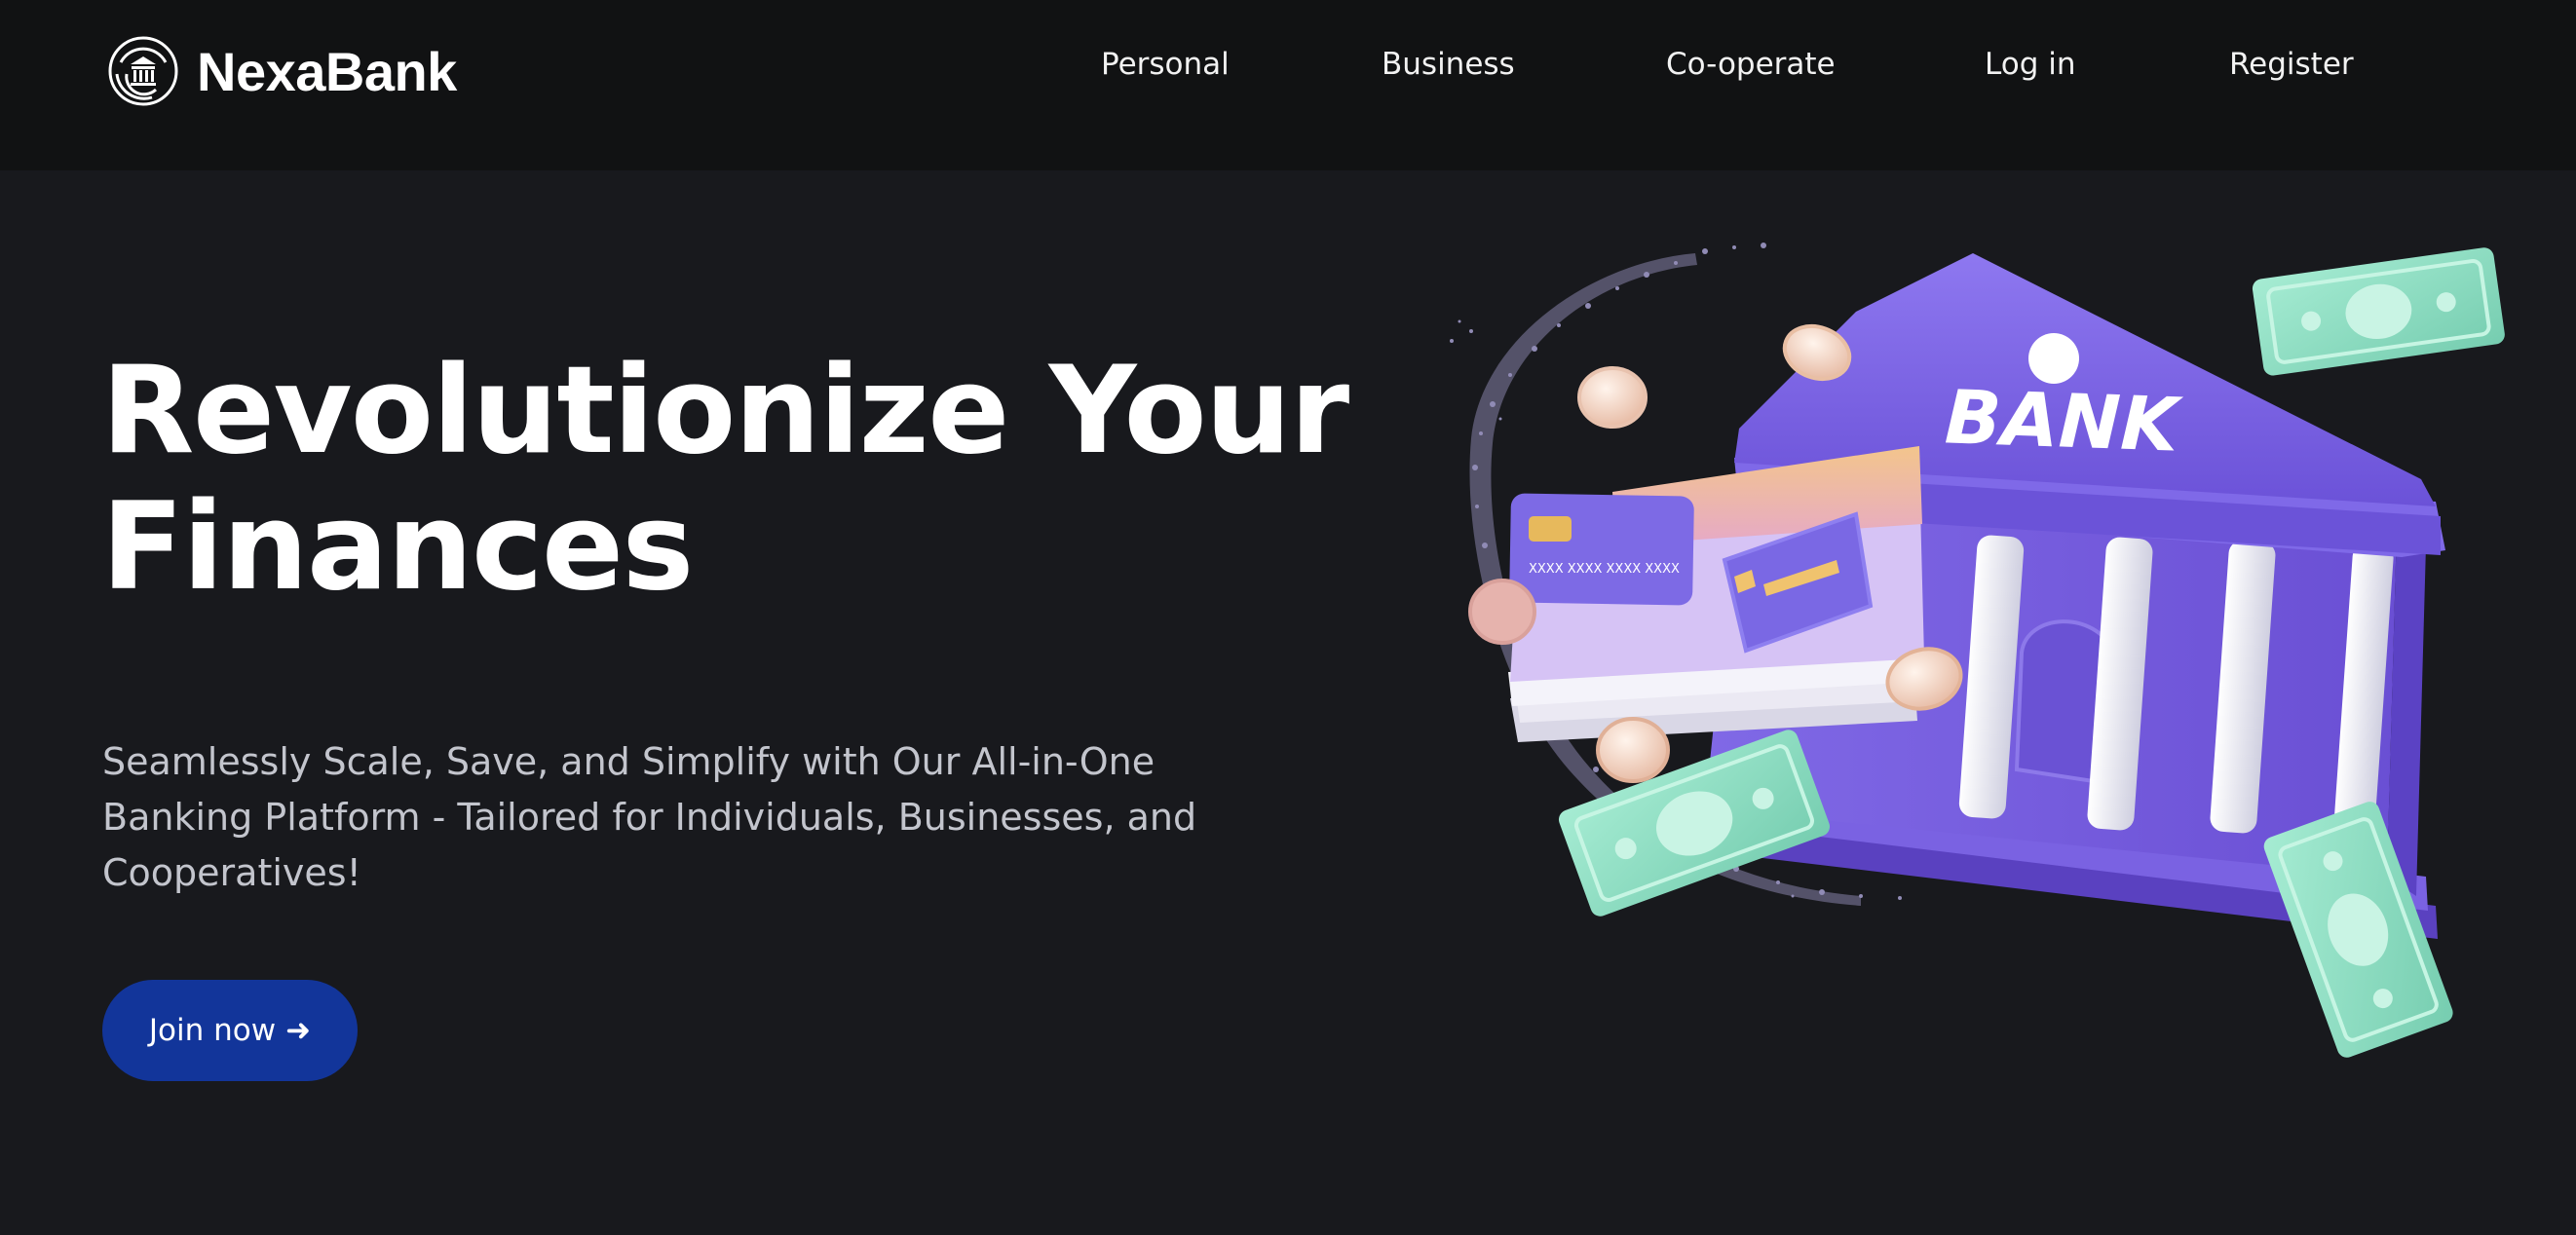 The height and width of the screenshot is (1235, 2576). Describe the element at coordinates (143, 71) in the screenshot. I see `bank-seal-icon` at that location.